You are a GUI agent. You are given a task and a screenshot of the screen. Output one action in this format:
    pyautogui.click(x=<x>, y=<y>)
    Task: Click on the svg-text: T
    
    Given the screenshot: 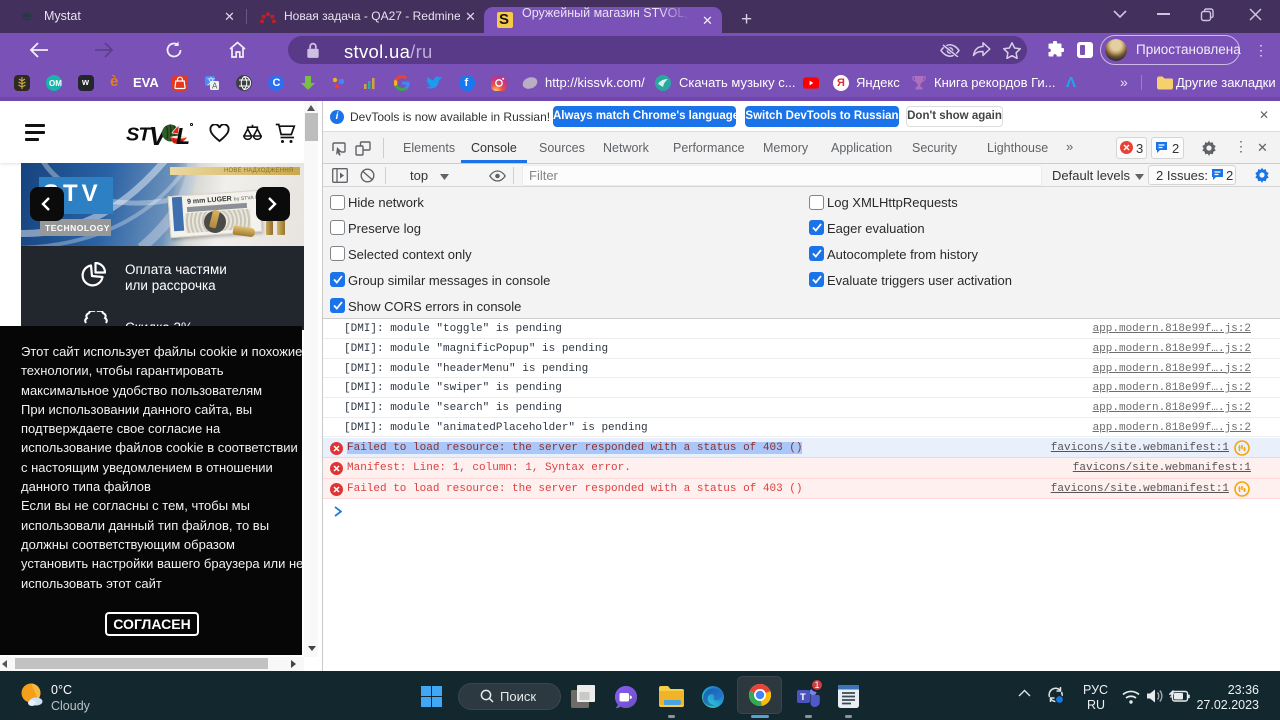 What is the action you would take?
    pyautogui.click(x=803, y=697)
    